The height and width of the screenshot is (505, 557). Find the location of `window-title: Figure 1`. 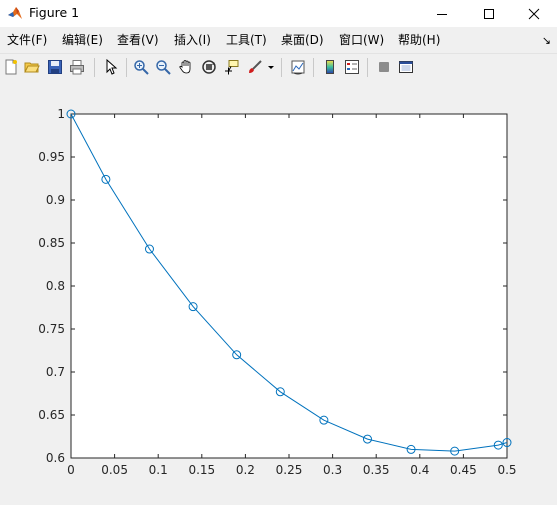

window-title: Figure 1 is located at coordinates (54, 12).